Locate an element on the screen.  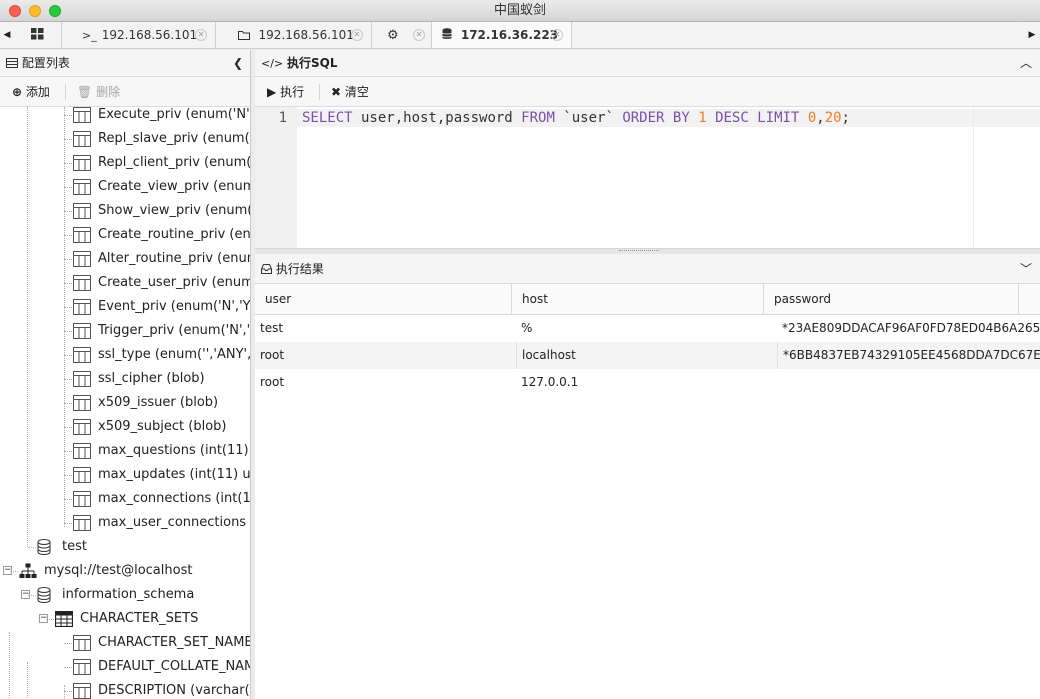
cell-password: *23AE809DDACAF96AF0FD78ED04B6A265E0 is located at coordinates (911, 328).